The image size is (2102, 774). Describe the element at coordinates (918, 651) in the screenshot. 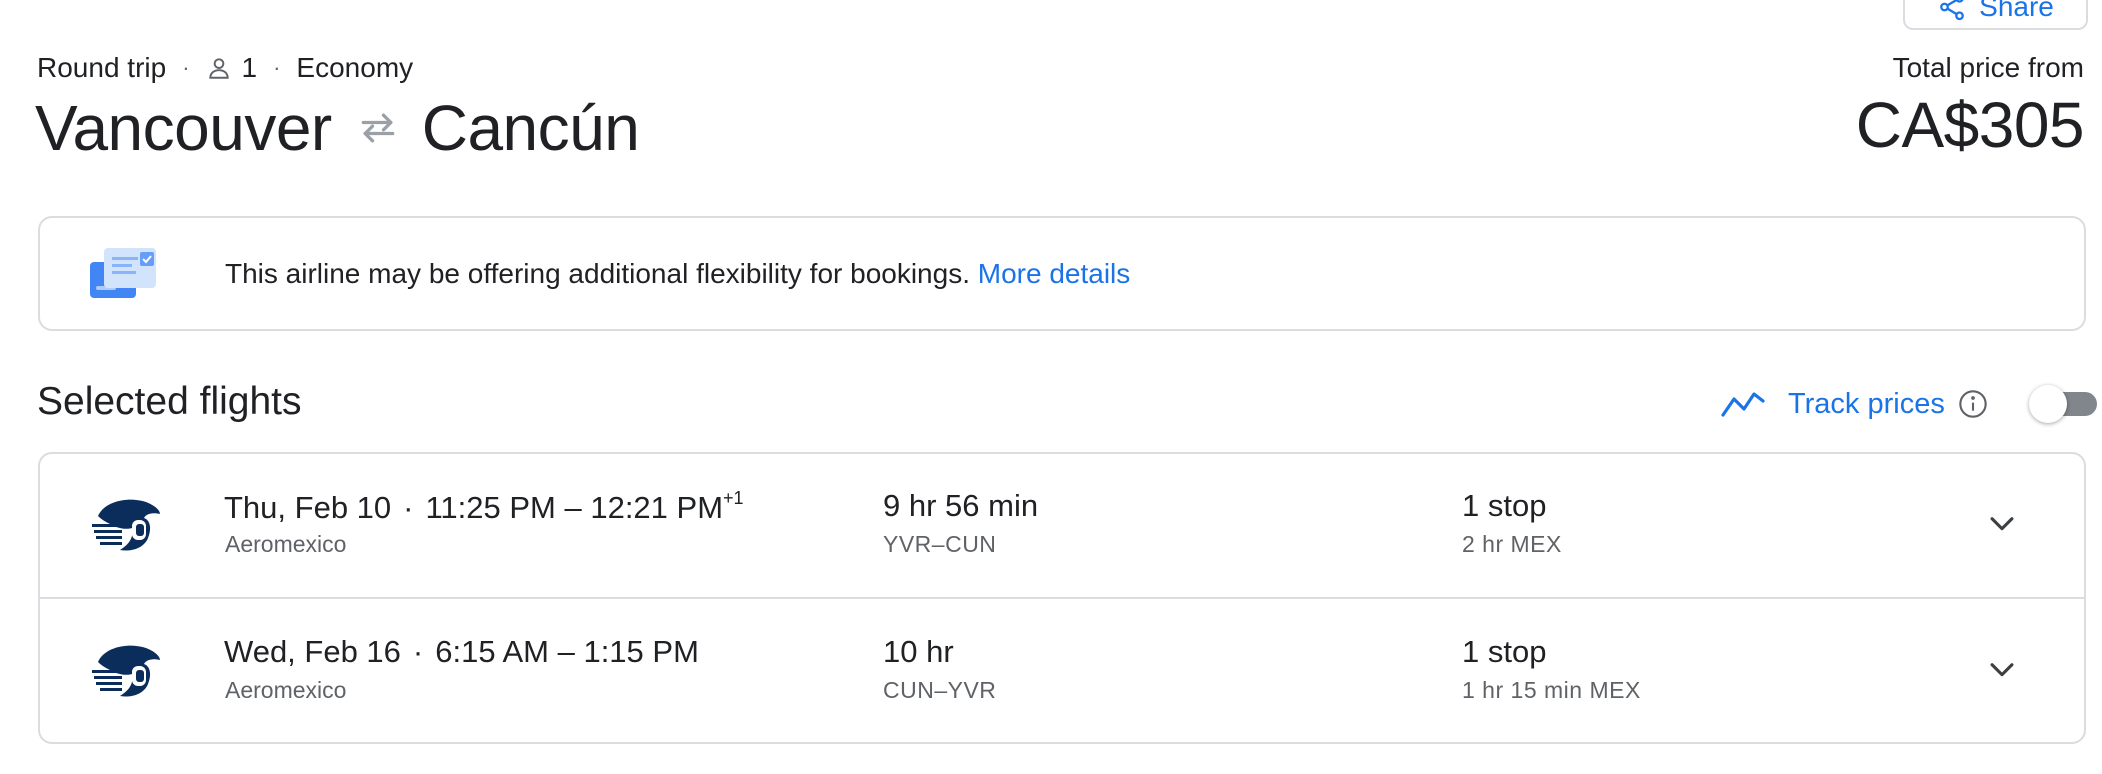

I see `flight-duration: 10 hr` at that location.